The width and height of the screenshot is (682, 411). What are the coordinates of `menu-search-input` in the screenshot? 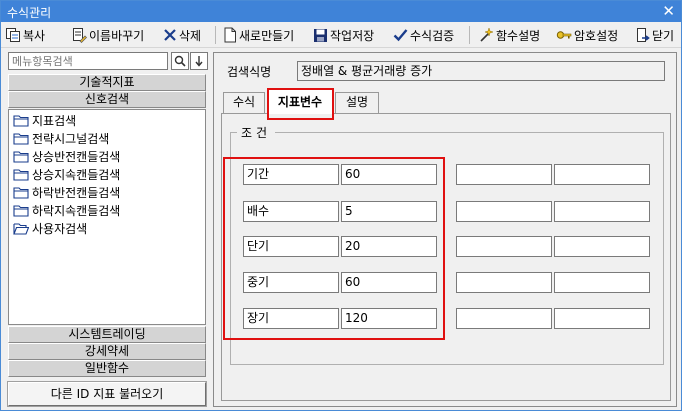 It's located at (88, 61).